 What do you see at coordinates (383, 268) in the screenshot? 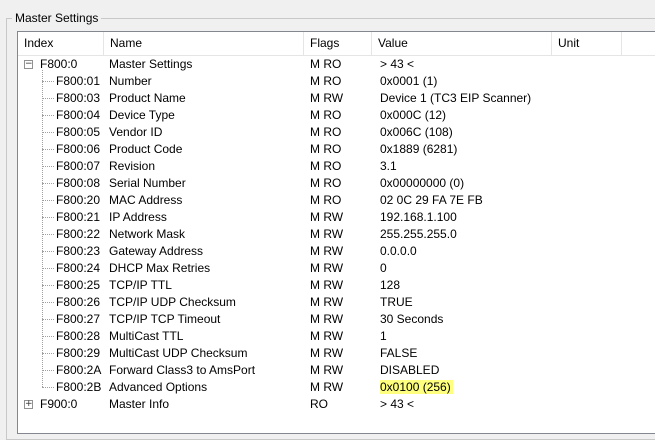
I see `cell-value: 0` at bounding box center [383, 268].